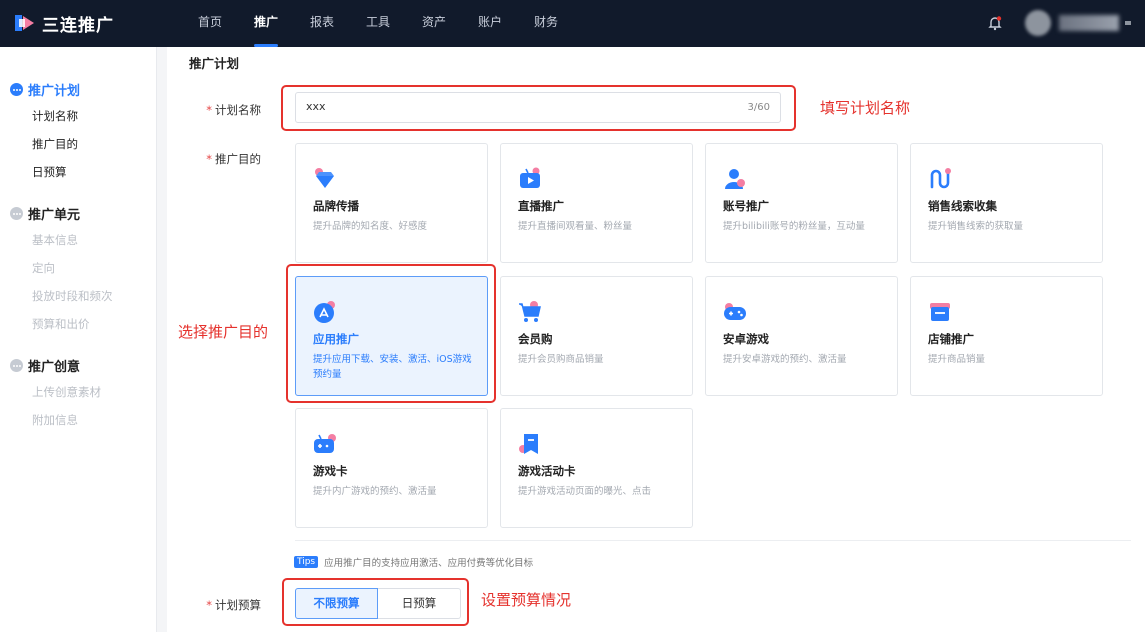 The height and width of the screenshot is (632, 1145). I want to click on card-desc: 提升安卓游戏的预约、激活量, so click(785, 359).